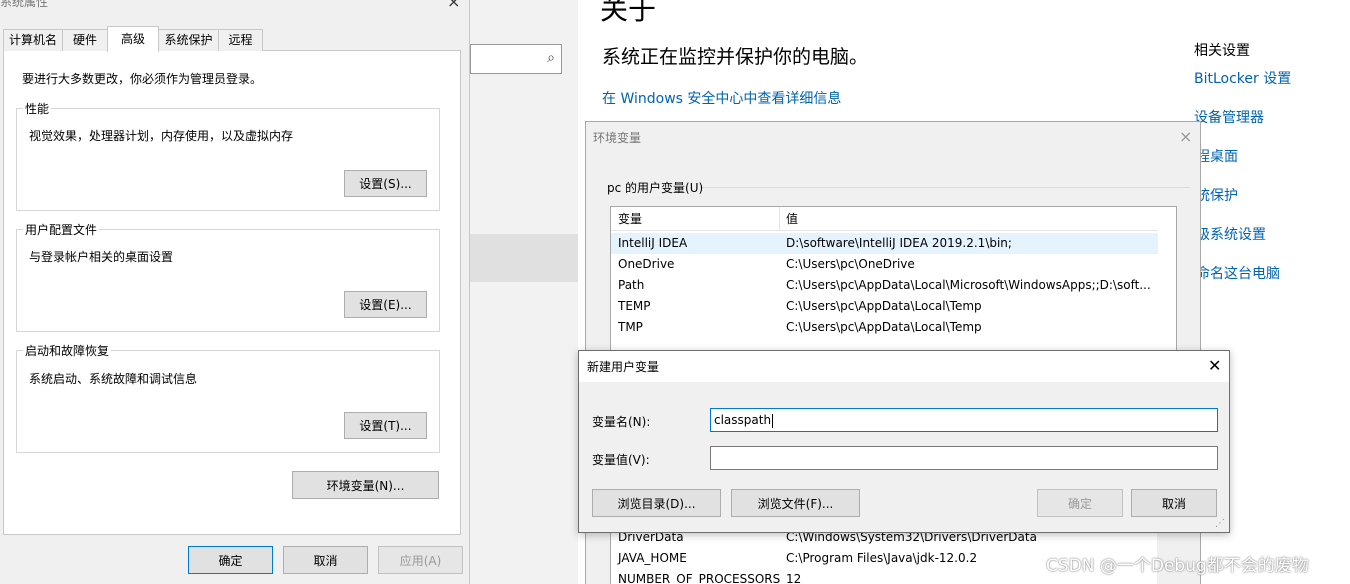 The width and height of the screenshot is (1350, 584). I want to click on variable-value-label: 变量值(V):, so click(621, 460).